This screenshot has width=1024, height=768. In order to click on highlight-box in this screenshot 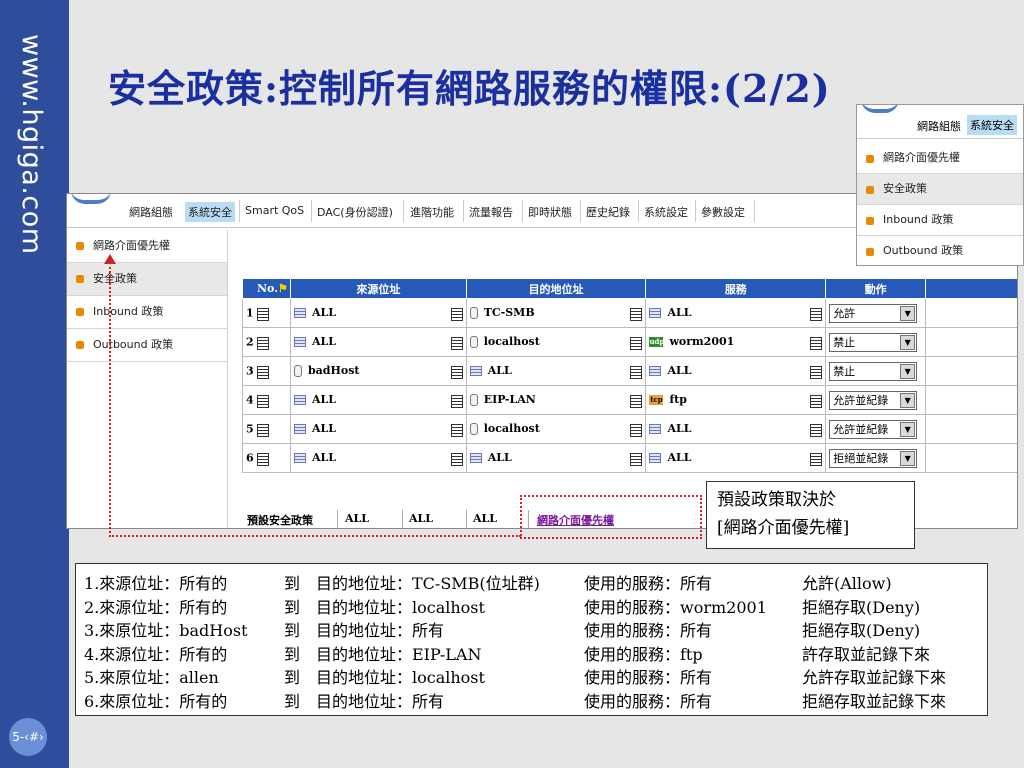, I will do `click(611, 517)`.